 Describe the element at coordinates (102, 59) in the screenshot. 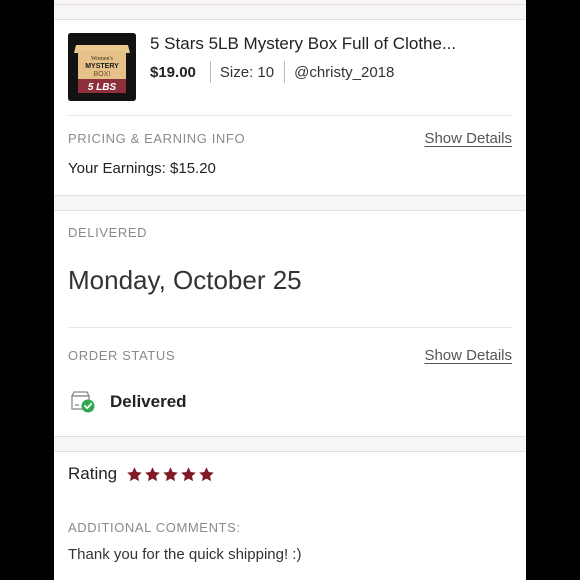

I see `thumb-line-1: Women's` at that location.